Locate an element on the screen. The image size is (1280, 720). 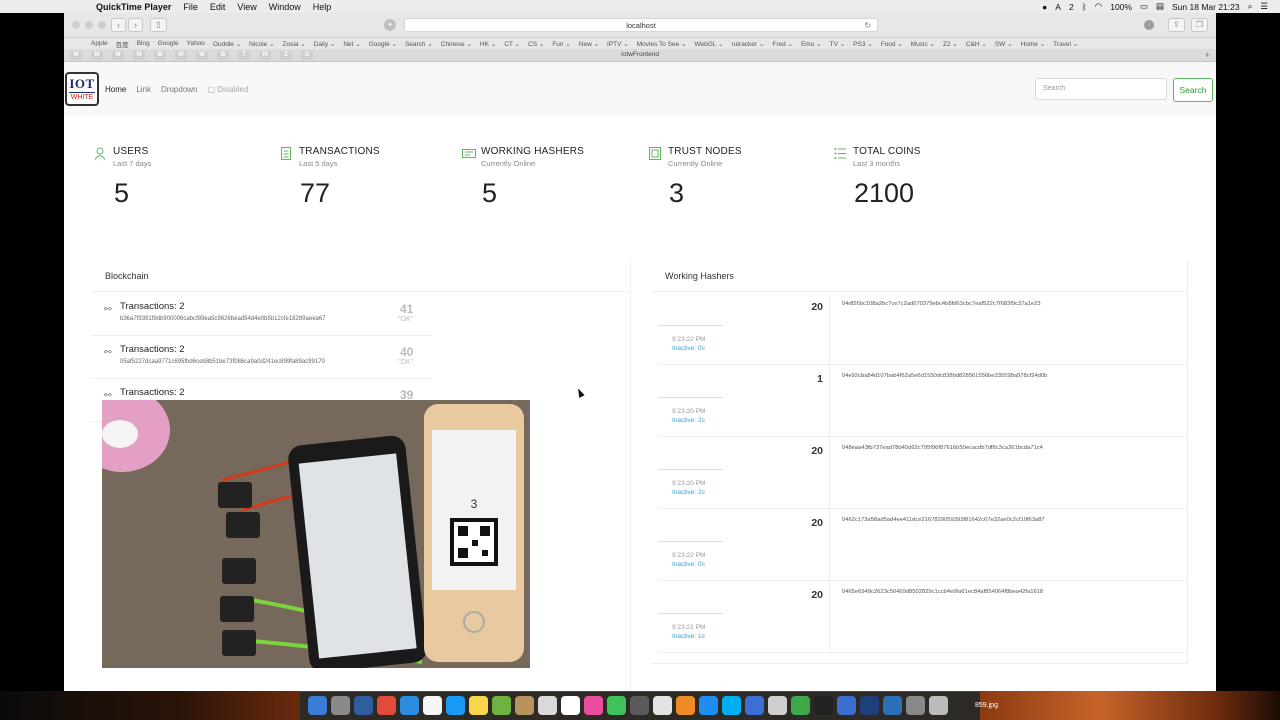
battery-icon: ▭ is located at coordinates (1144, 6).